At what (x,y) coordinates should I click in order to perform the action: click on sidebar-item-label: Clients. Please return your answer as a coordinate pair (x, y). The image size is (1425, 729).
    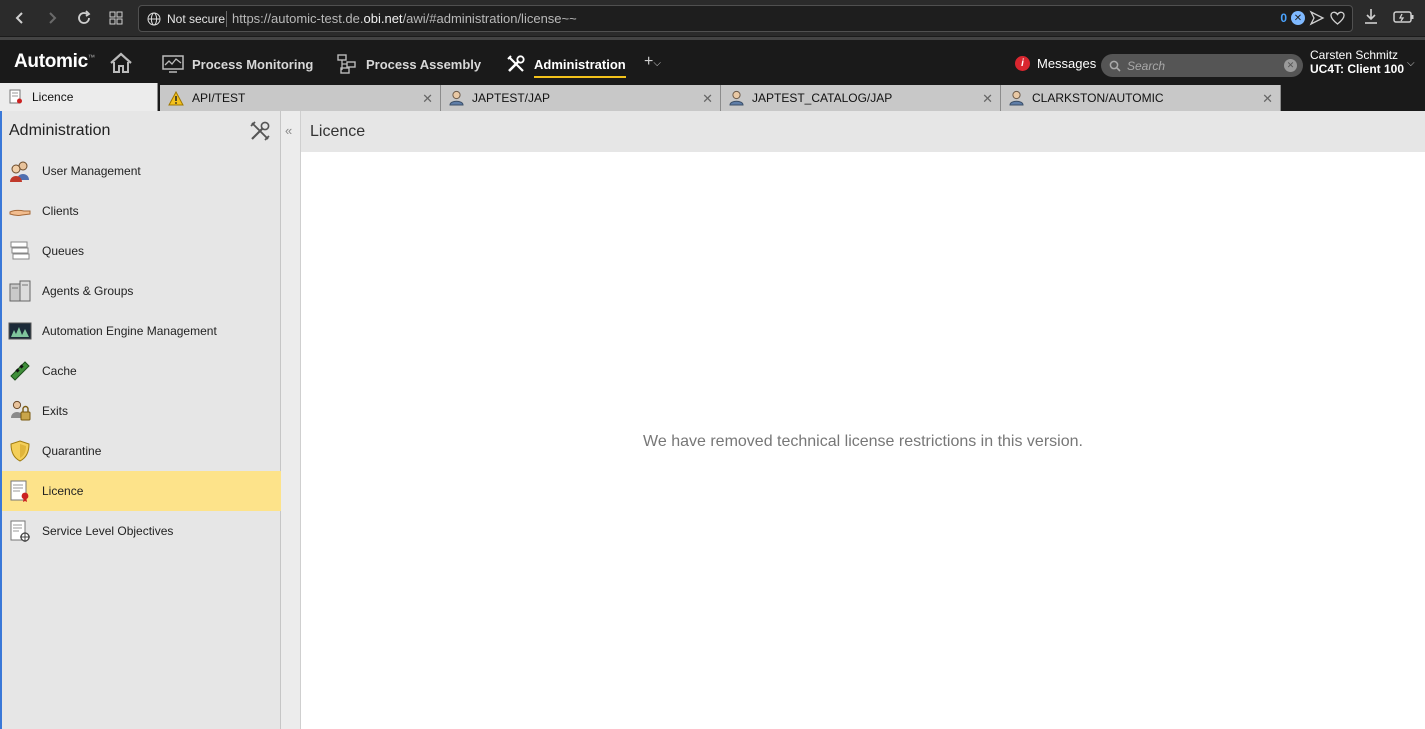
    Looking at the image, I should click on (60, 211).